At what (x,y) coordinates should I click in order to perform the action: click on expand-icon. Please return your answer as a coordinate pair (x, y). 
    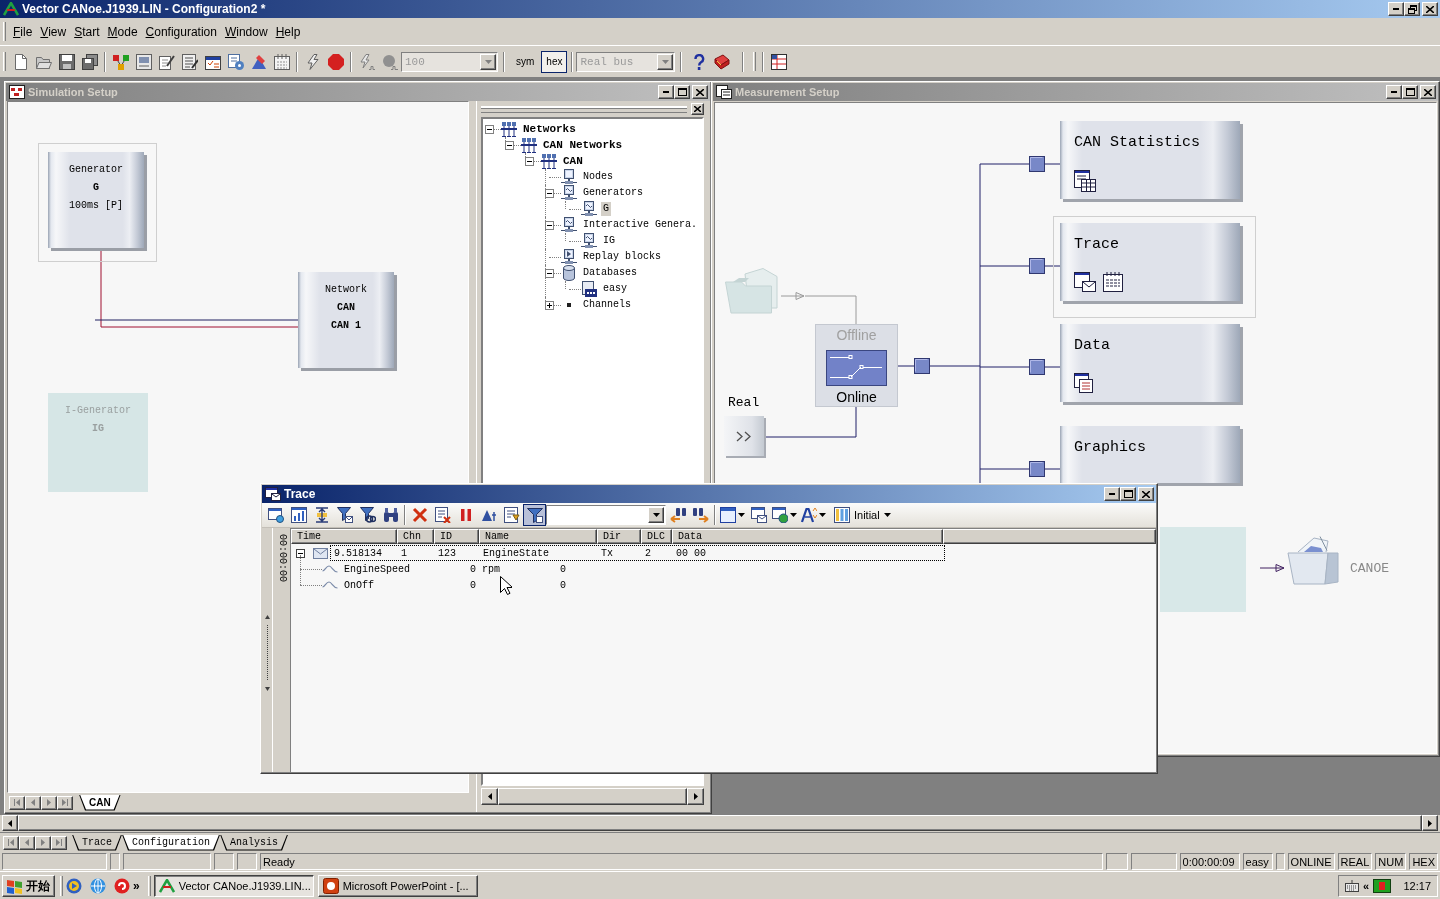
    Looking at the image, I should click on (549, 305).